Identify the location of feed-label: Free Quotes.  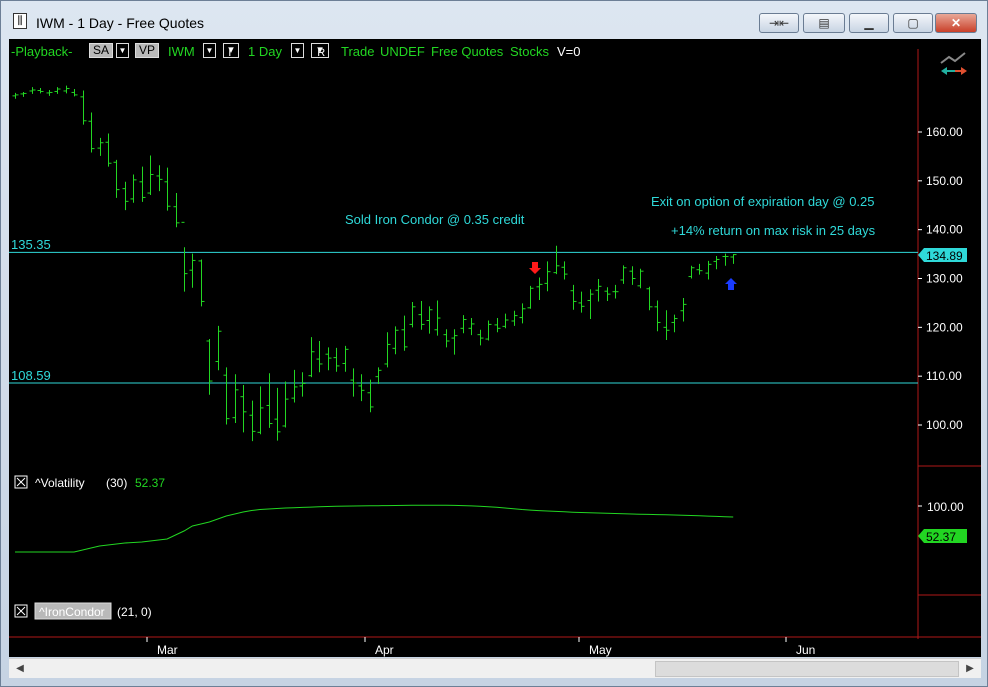
(467, 51).